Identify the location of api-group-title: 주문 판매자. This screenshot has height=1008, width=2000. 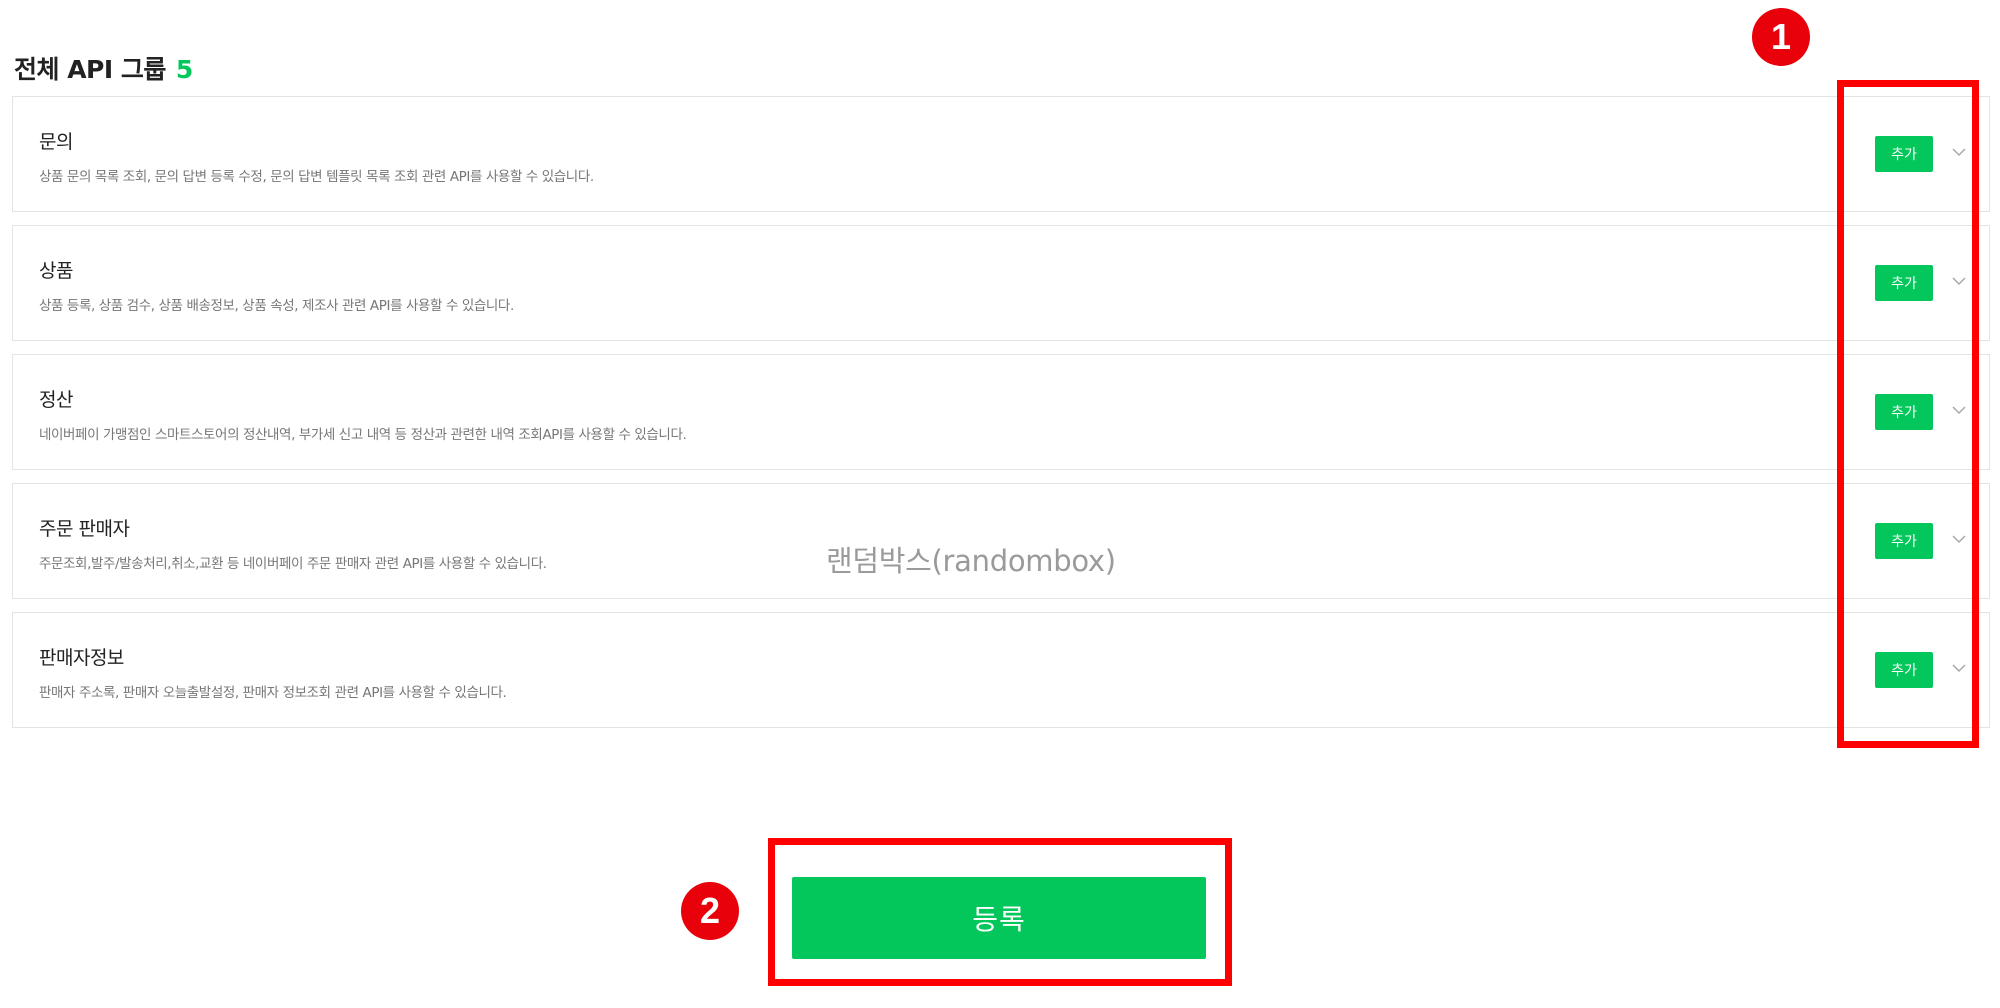
(84, 529).